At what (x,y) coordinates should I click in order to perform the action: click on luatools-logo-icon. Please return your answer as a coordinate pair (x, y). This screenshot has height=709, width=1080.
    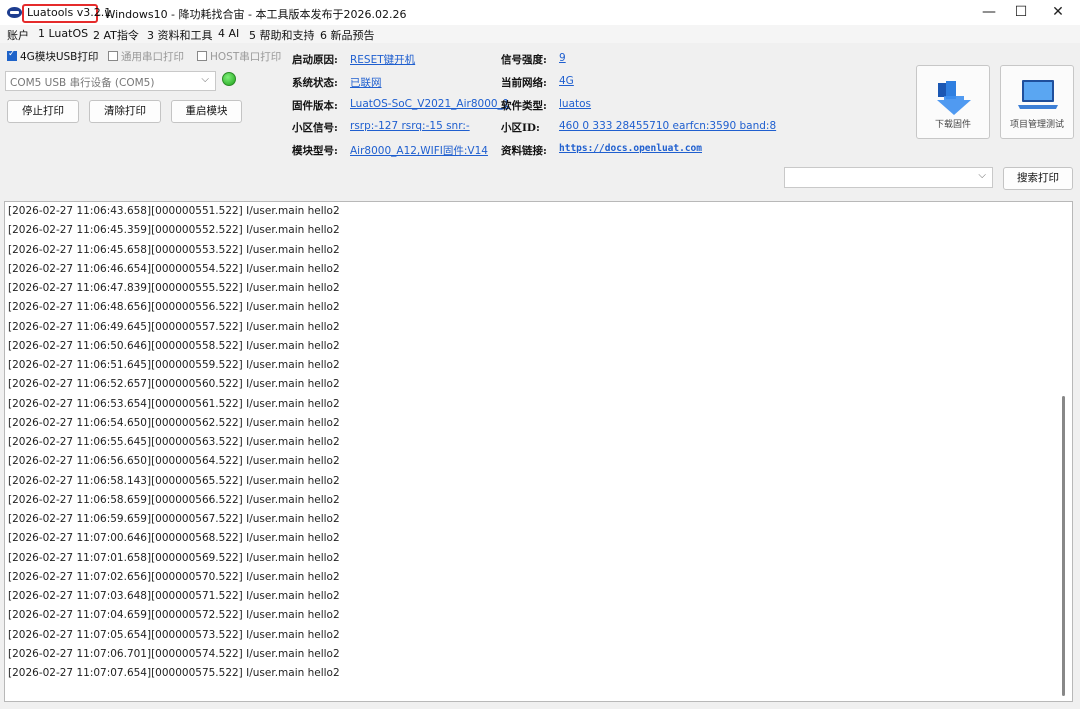
    Looking at the image, I should click on (14, 12).